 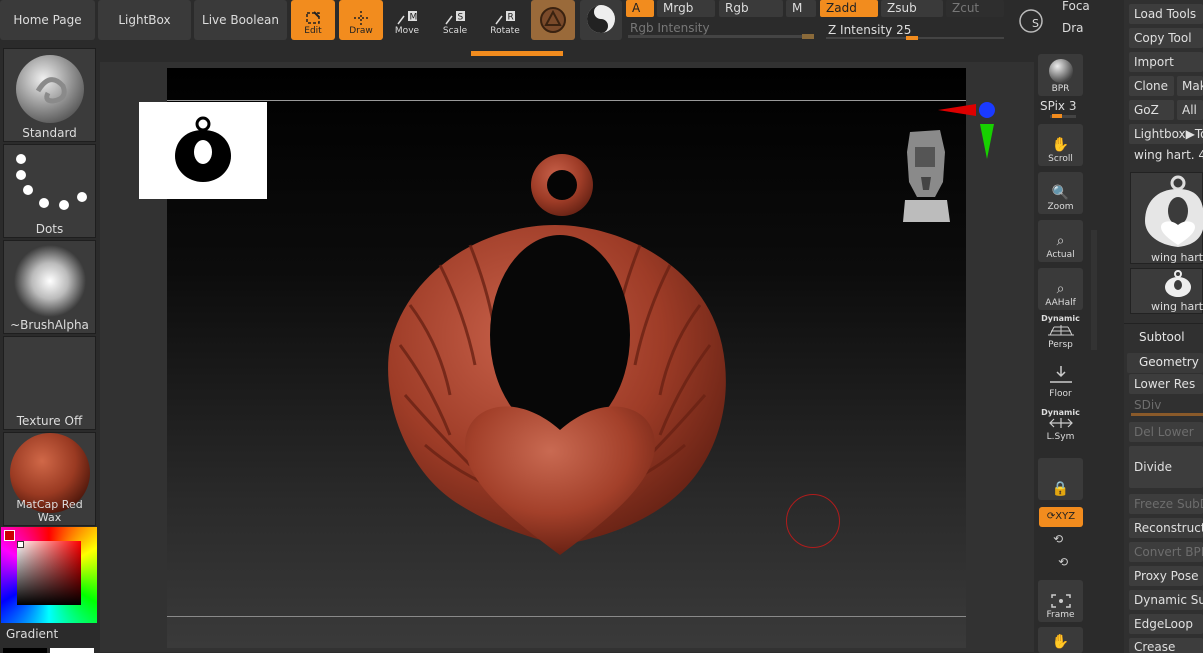 I want to click on transp-button: 🔒, so click(x=1060, y=479).